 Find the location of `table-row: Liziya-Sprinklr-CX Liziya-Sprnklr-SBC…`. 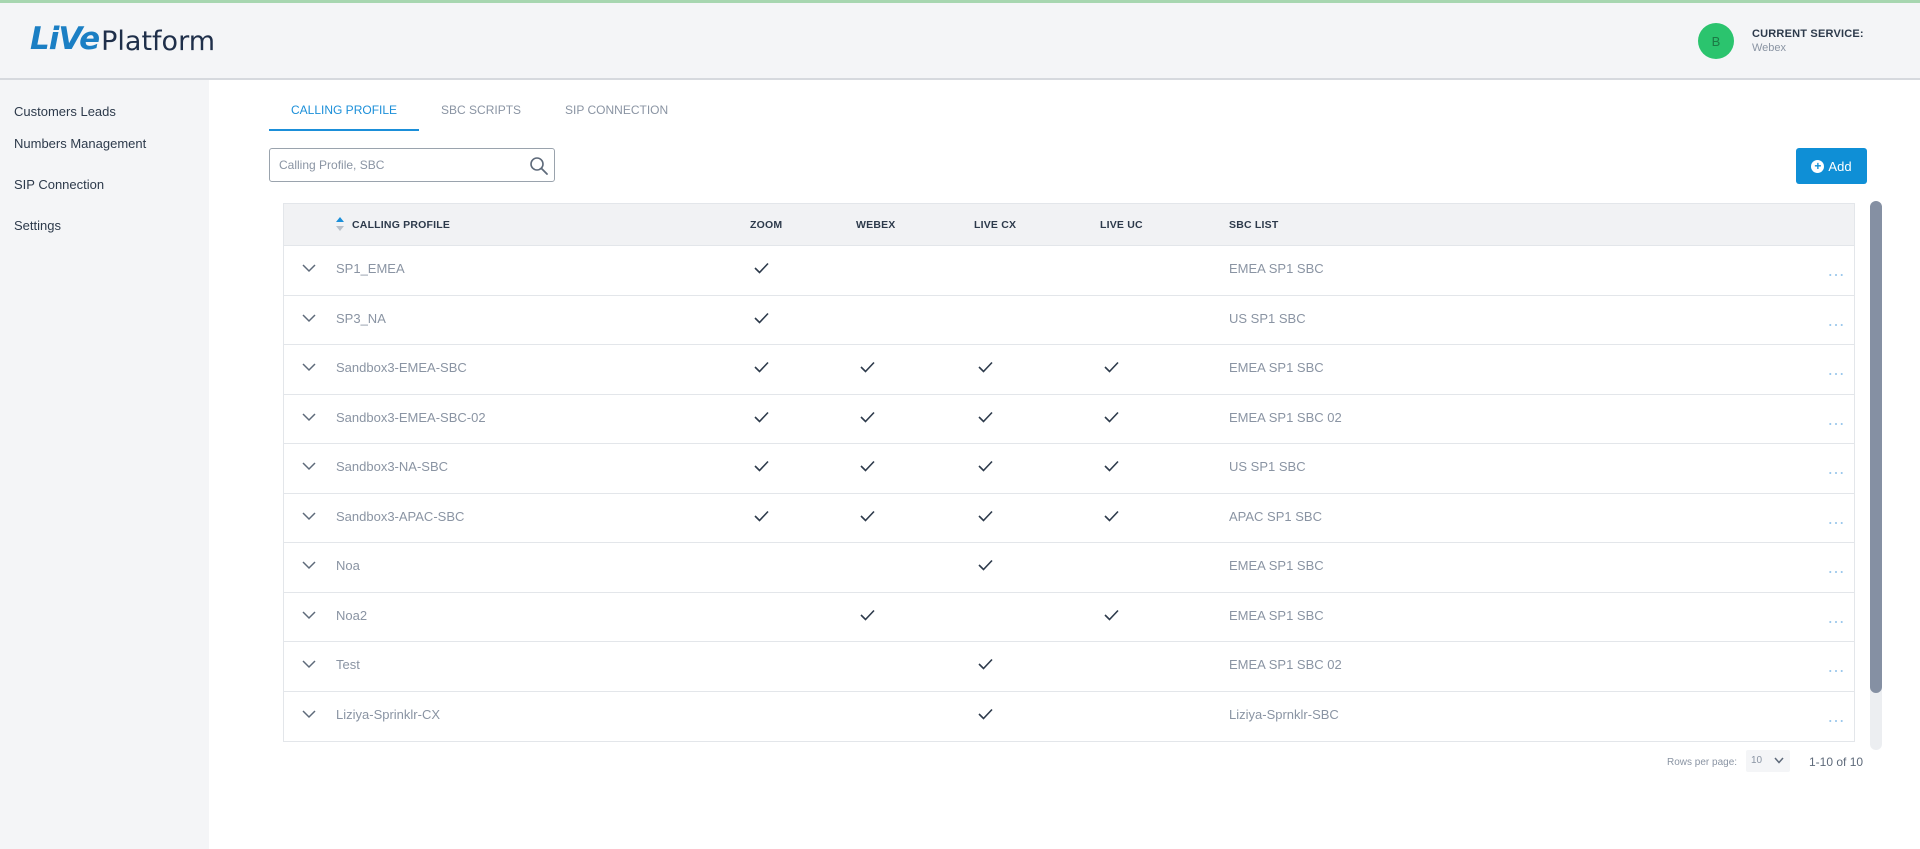

table-row: Liziya-Sprinklr-CX Liziya-Sprnklr-SBC… is located at coordinates (1069, 717).